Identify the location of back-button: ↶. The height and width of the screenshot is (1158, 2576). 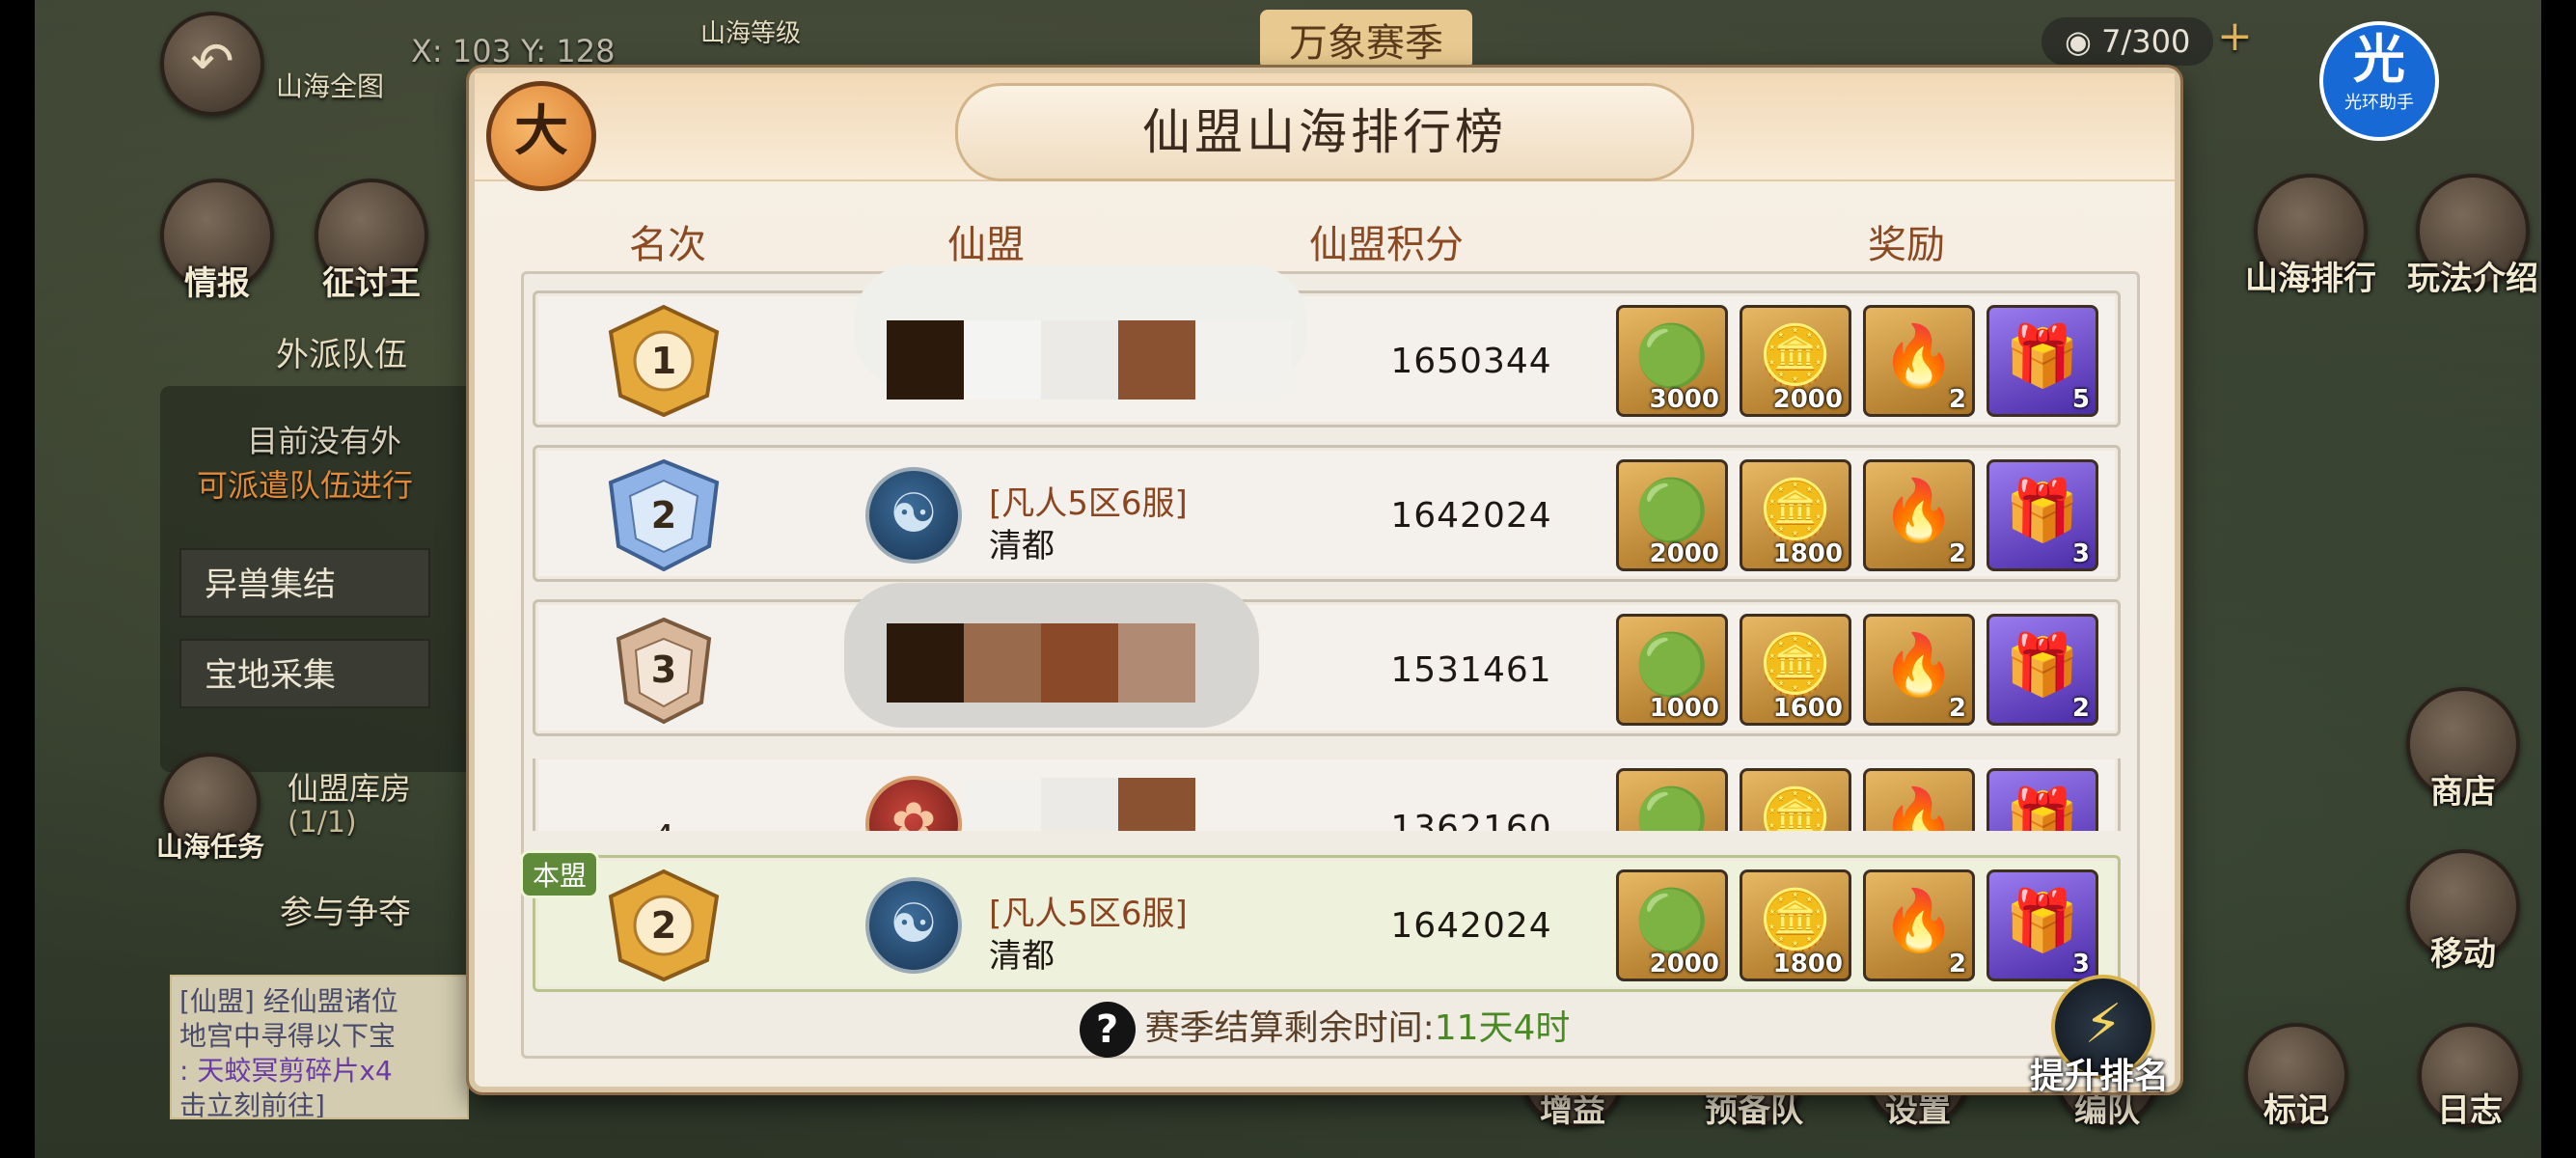
(212, 64).